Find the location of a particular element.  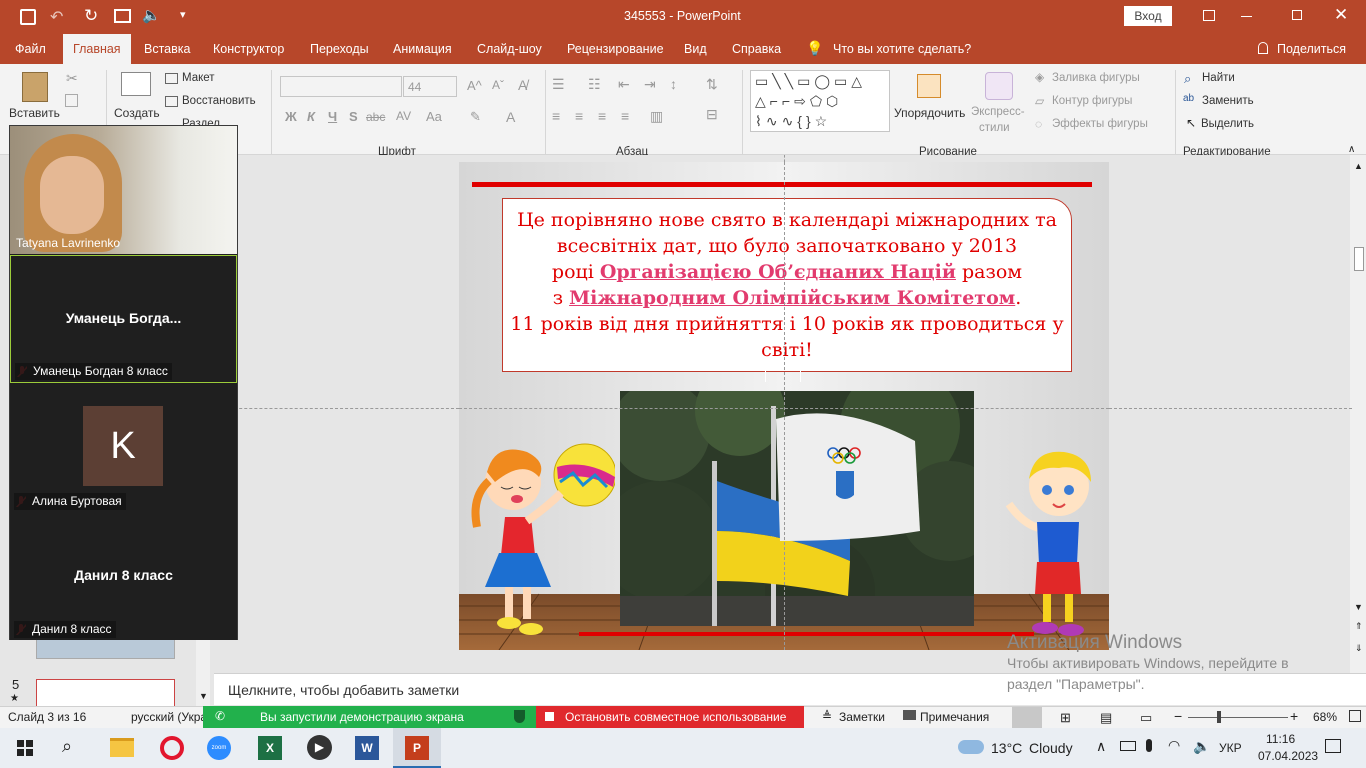

tab-slideshow: Слайд-шоу is located at coordinates (509, 49).